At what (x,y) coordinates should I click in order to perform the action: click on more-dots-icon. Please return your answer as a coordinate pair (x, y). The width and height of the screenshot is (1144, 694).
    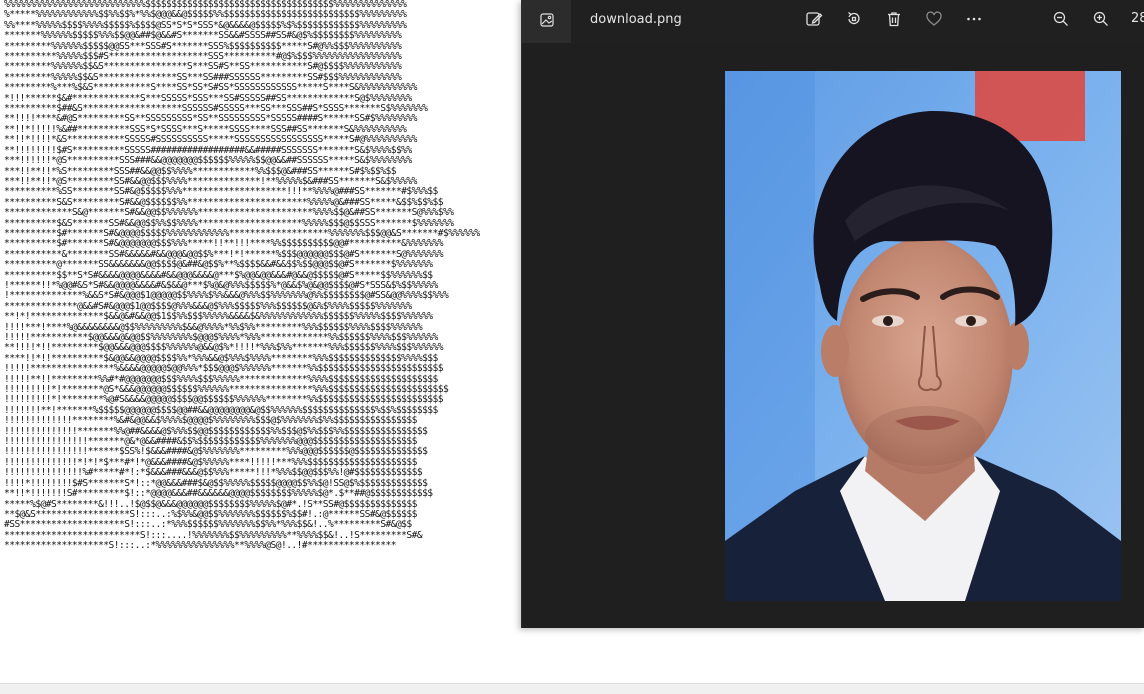
    Looking at the image, I should click on (974, 21).